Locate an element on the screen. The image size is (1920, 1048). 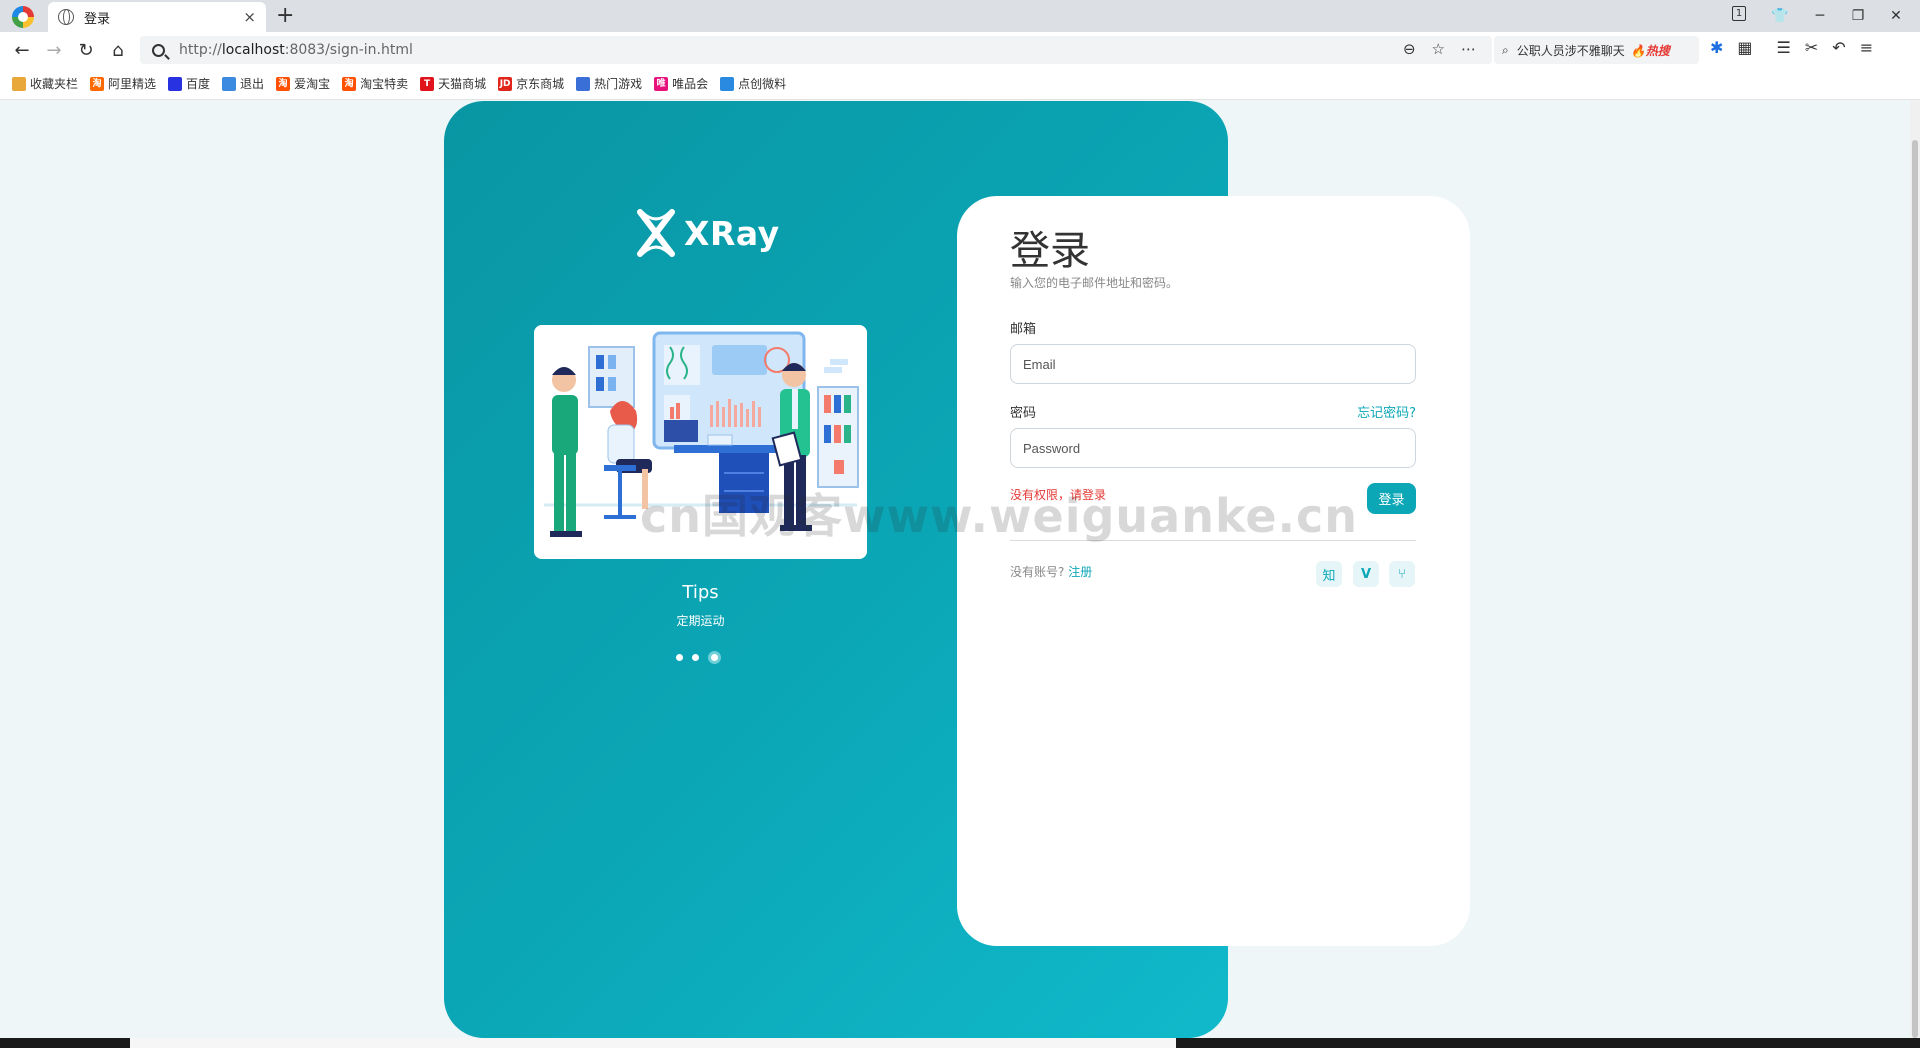
address-bar: http://localhost:8083/sign-in.html ⊖ ☆ ⋯ is located at coordinates (816, 50).